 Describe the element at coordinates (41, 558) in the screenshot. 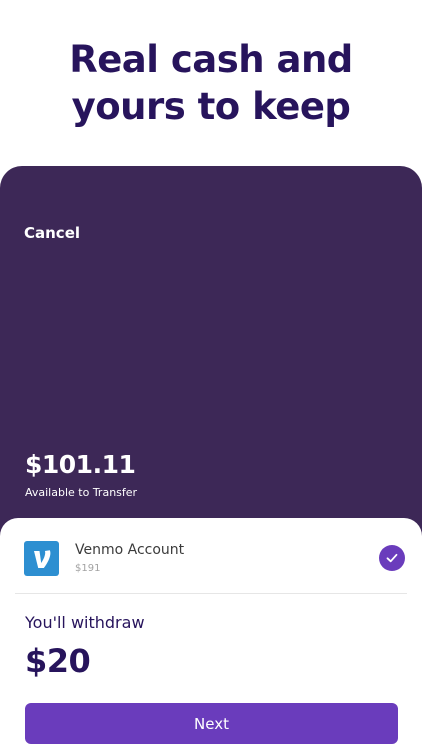

I see `venmo-logo-icon` at that location.